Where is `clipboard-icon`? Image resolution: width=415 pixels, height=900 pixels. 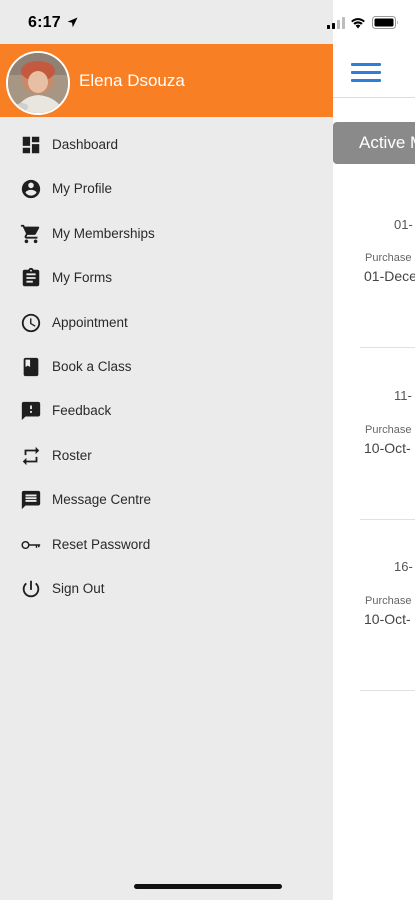
clipboard-icon is located at coordinates (31, 277).